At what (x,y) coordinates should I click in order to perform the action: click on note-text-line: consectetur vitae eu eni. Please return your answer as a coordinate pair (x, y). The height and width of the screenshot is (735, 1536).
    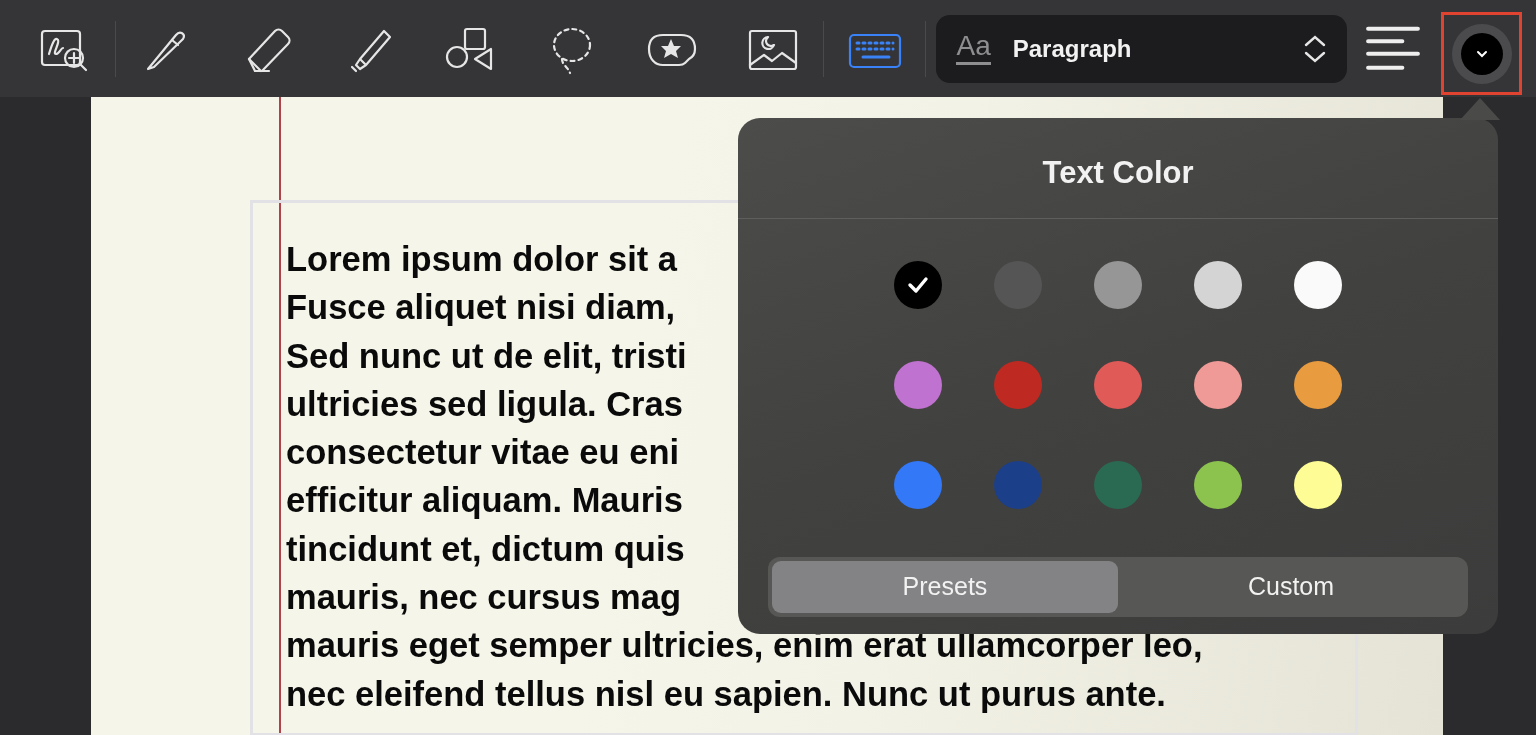
    Looking at the image, I should click on (483, 453).